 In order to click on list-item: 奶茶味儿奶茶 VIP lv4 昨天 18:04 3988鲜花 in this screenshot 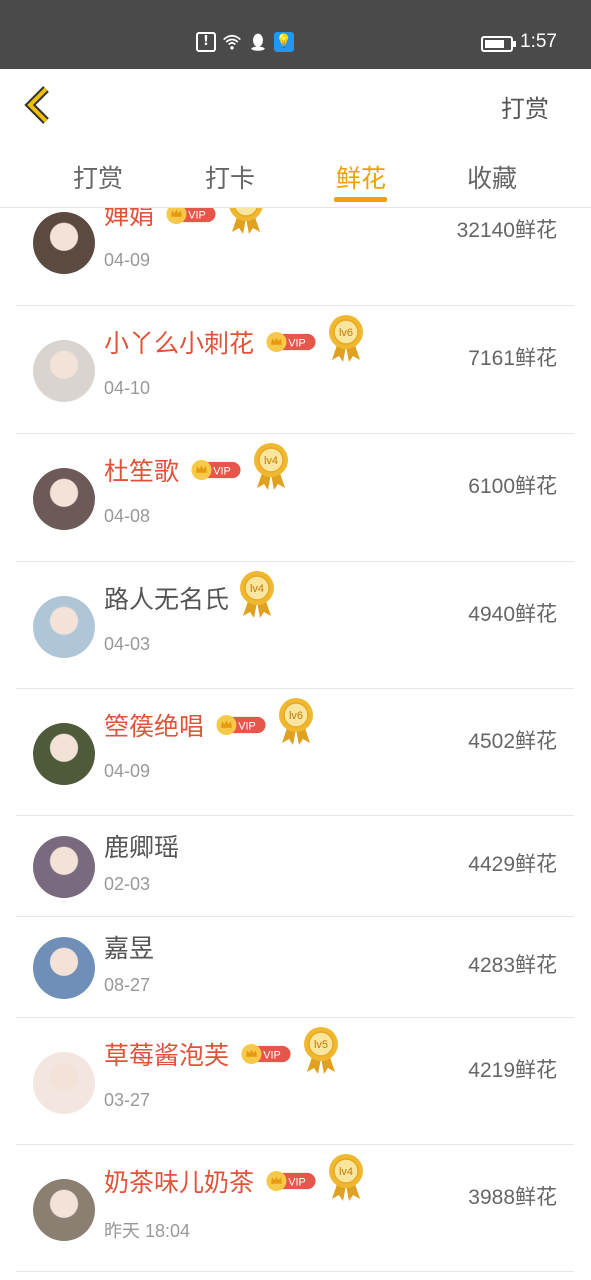, I will do `click(295, 1208)`.